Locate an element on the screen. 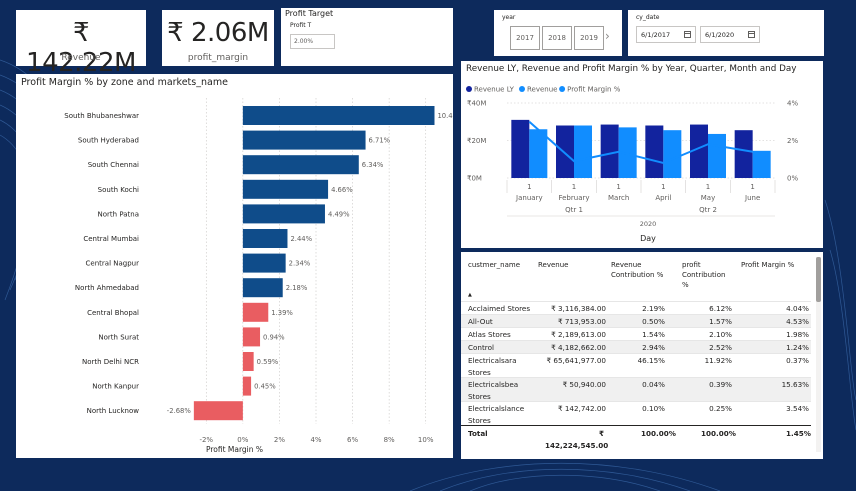  bar-north-kanpur is located at coordinates (247, 386).